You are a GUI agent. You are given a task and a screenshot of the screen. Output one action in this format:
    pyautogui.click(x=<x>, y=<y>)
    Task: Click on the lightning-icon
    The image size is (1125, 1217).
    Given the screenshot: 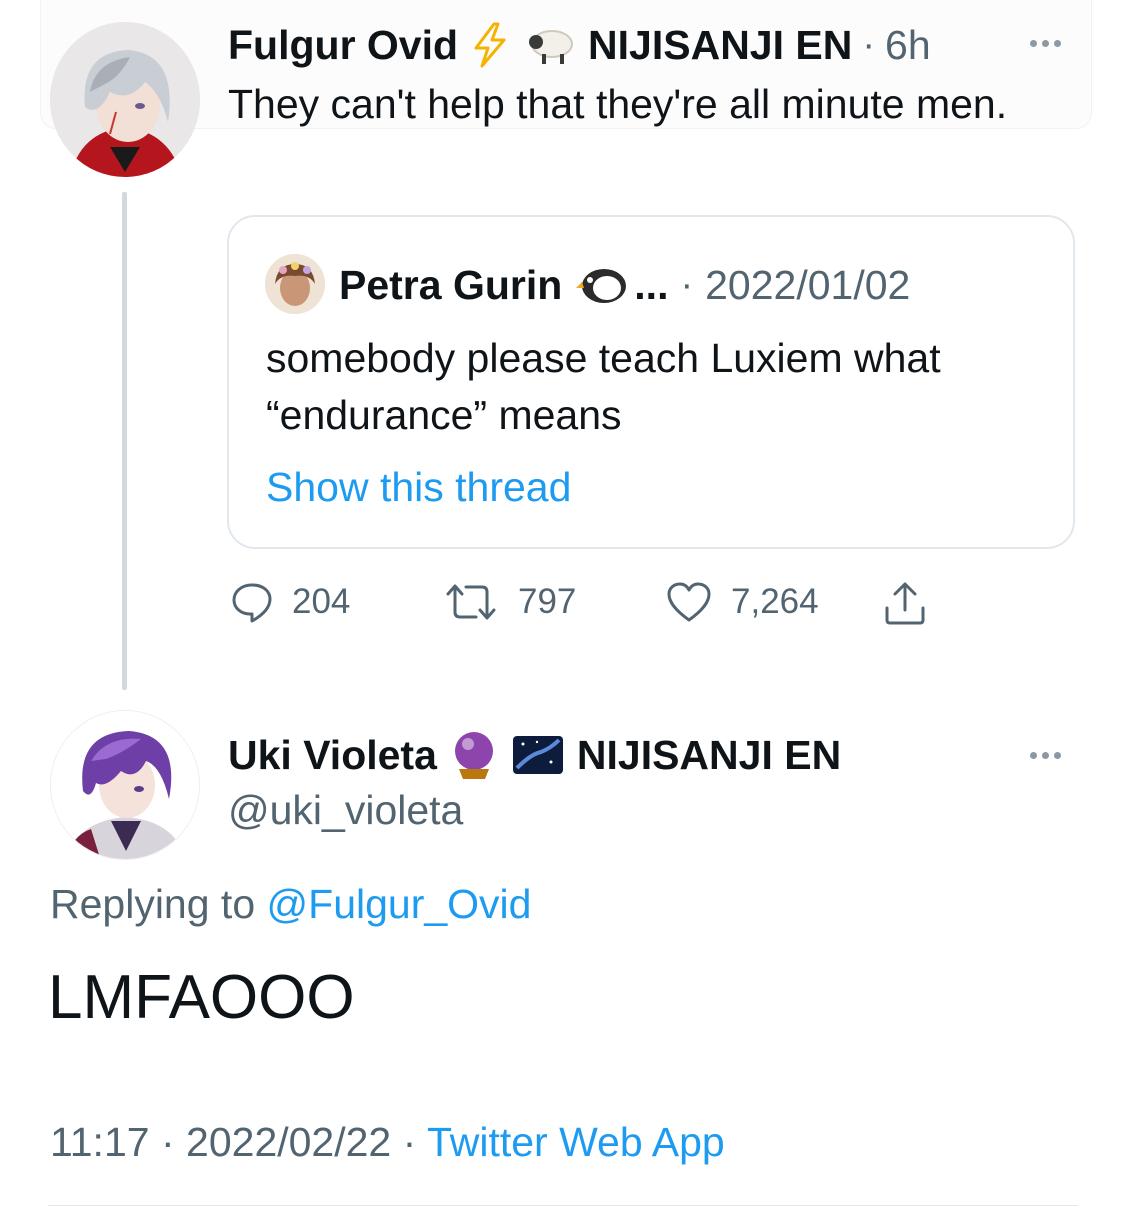 What is the action you would take?
    pyautogui.click(x=490, y=45)
    